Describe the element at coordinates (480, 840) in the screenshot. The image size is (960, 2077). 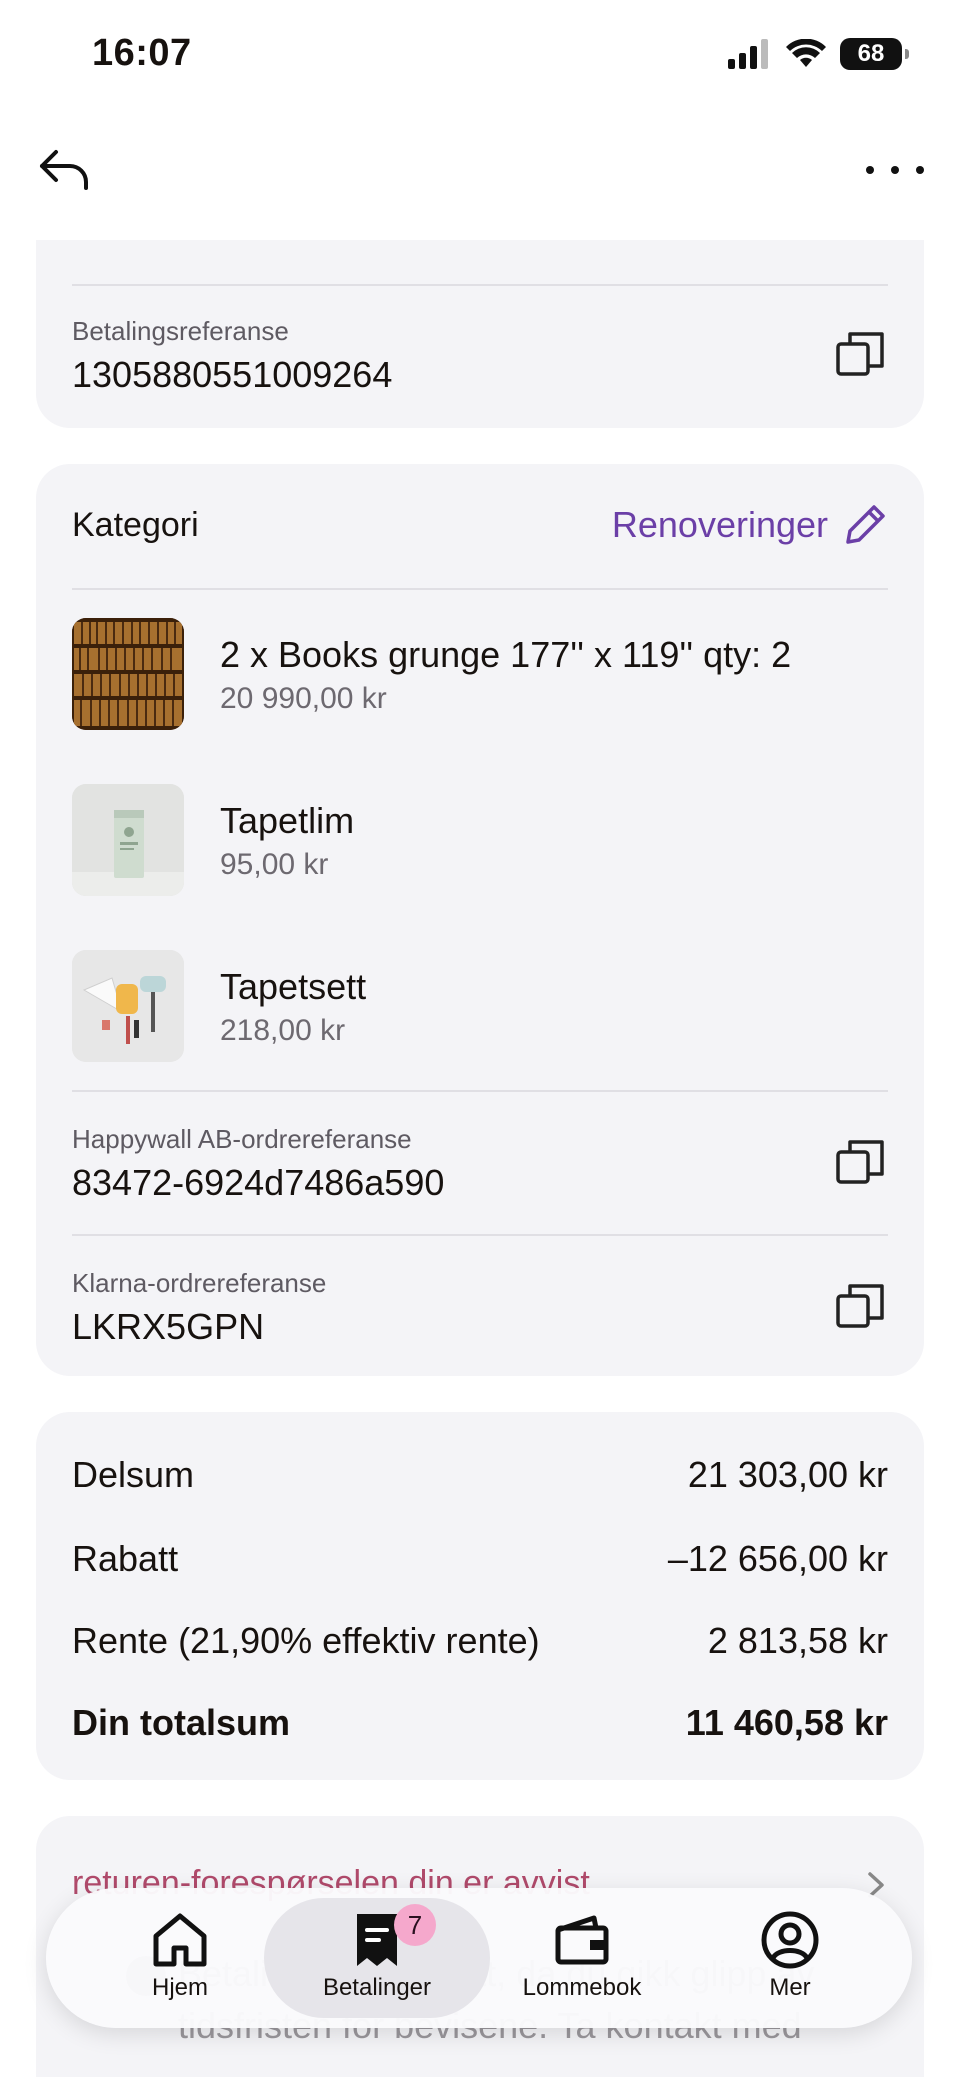
I see `list-item: Tapetlim 95,00 kr` at that location.